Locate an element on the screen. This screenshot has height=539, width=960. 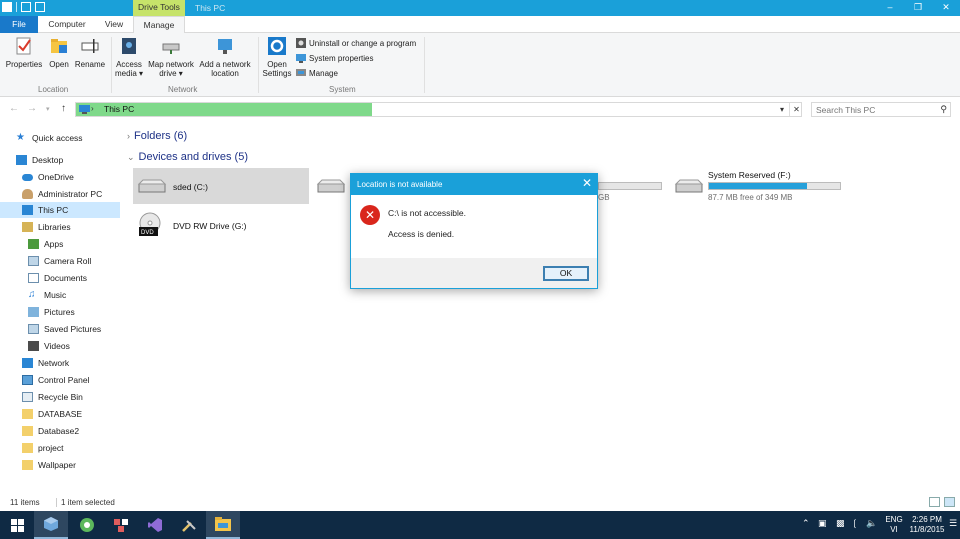
stop-loading-icon: ✕ is located at coordinates (796, 109).